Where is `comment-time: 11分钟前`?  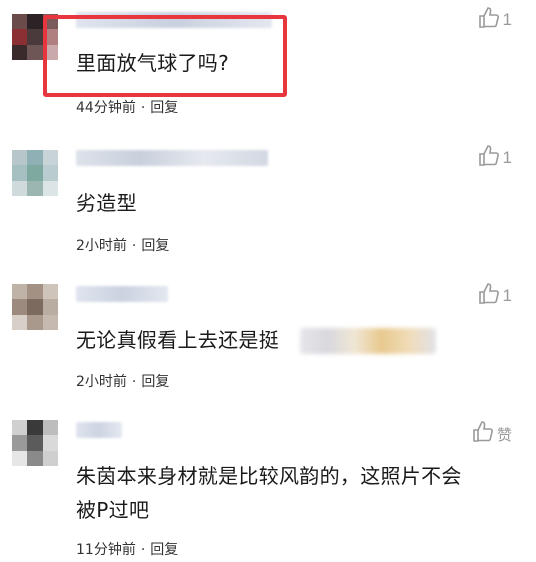 comment-time: 11分钟前 is located at coordinates (106, 550).